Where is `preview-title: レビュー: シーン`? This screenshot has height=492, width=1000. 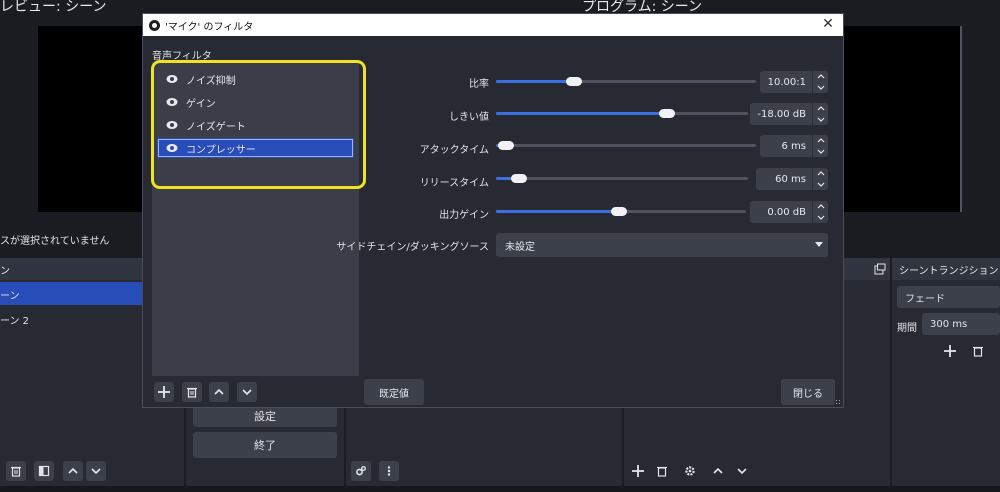 preview-title: レビュー: シーン is located at coordinates (53, 7).